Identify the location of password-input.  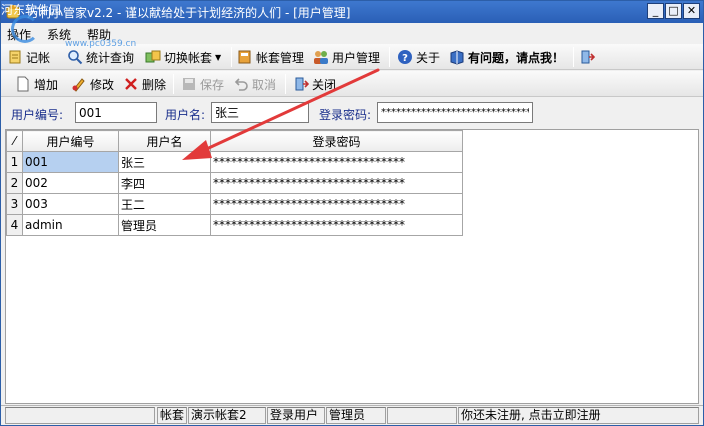
(455, 112).